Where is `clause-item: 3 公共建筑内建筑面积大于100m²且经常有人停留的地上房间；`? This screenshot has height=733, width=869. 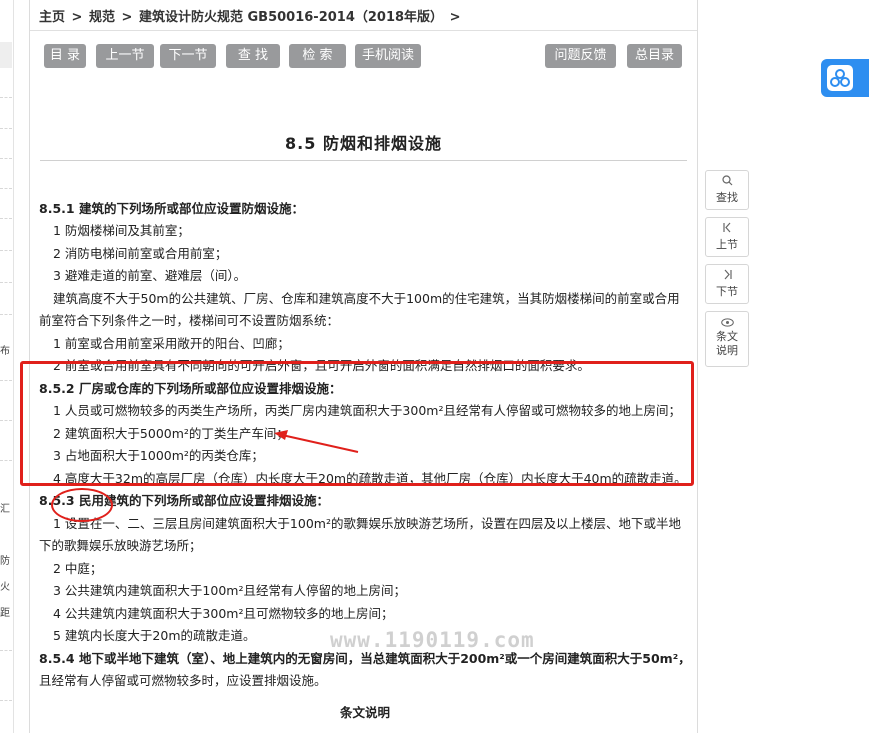
clause-item: 3 公共建筑内建筑面积大于100m²且经常有人停留的地上房间； is located at coordinates (229, 590).